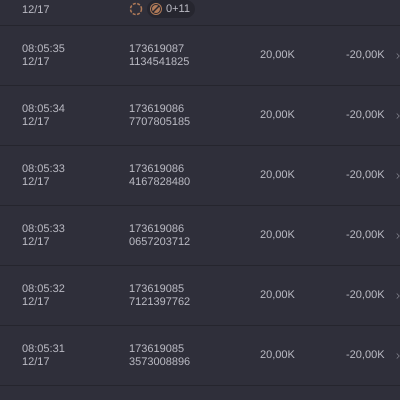 The height and width of the screenshot is (400, 400). I want to click on id-text: 3573008896, so click(160, 362).